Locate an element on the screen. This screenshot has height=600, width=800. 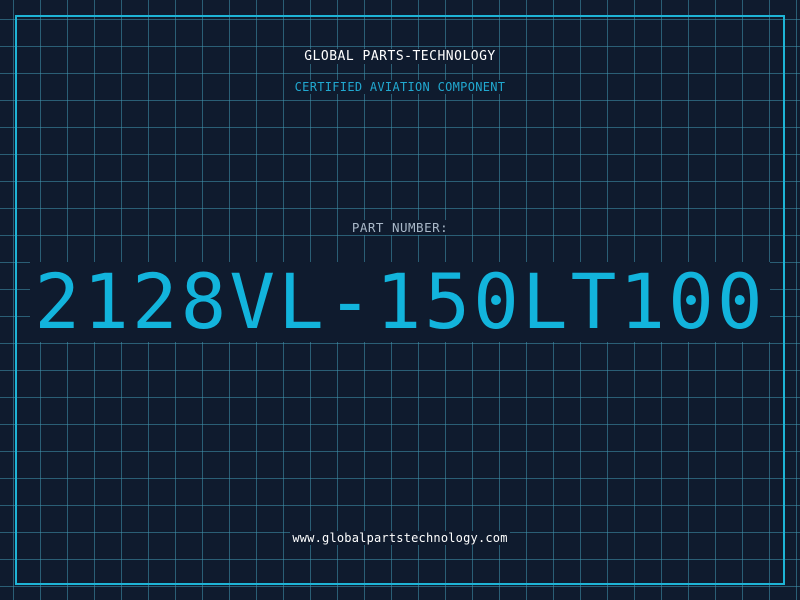
part-number-label-text: PART NUMBER: is located at coordinates (400, 227).